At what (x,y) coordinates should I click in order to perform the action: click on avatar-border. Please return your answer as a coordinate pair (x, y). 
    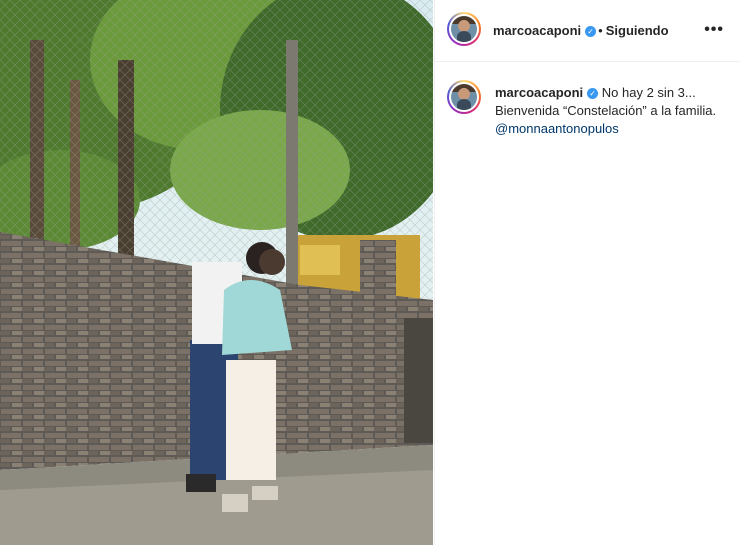
    Looking at the image, I should click on (464, 29).